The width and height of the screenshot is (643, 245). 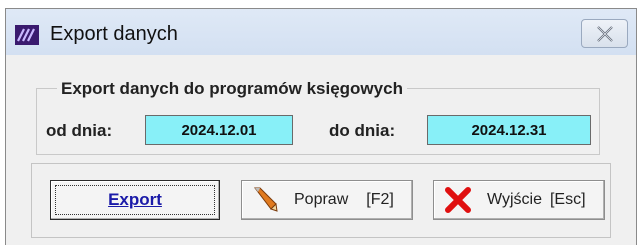 What do you see at coordinates (567, 199) in the screenshot?
I see `exit-button-shortcut: [Esc]` at bounding box center [567, 199].